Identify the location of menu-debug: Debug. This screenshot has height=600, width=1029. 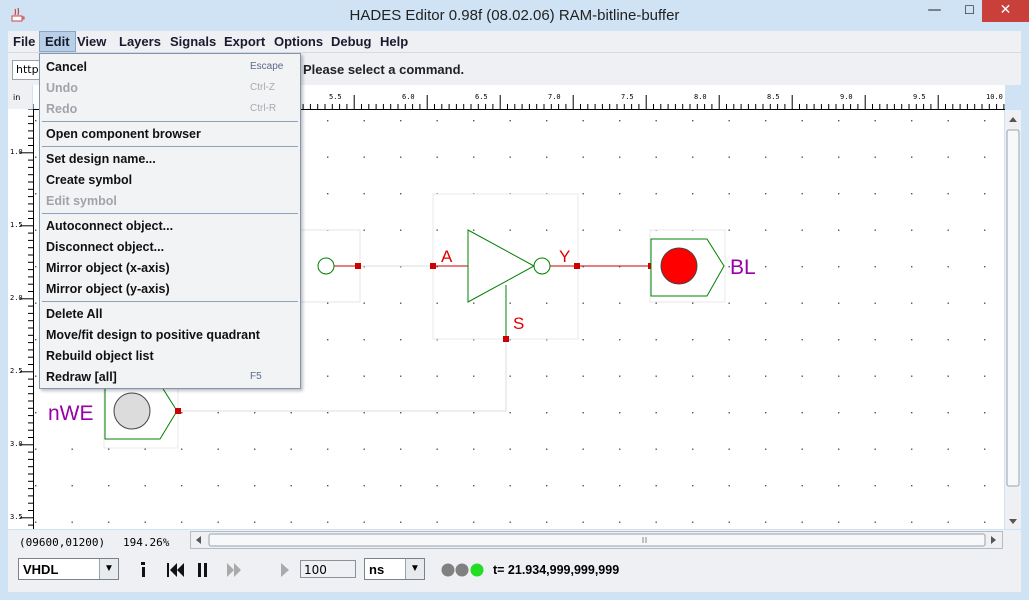
(351, 41).